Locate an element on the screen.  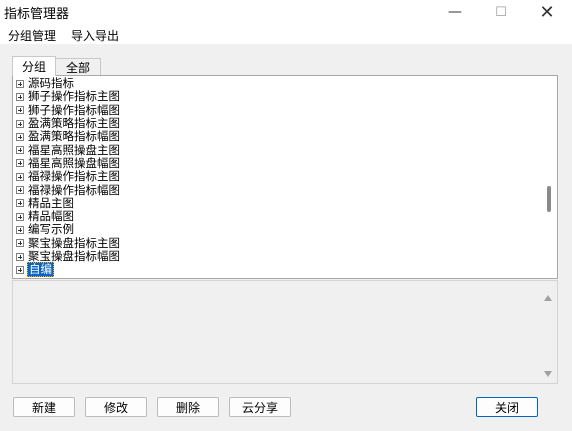
tree-item-label: 聚宝操盘指标幅图 is located at coordinates (74, 256).